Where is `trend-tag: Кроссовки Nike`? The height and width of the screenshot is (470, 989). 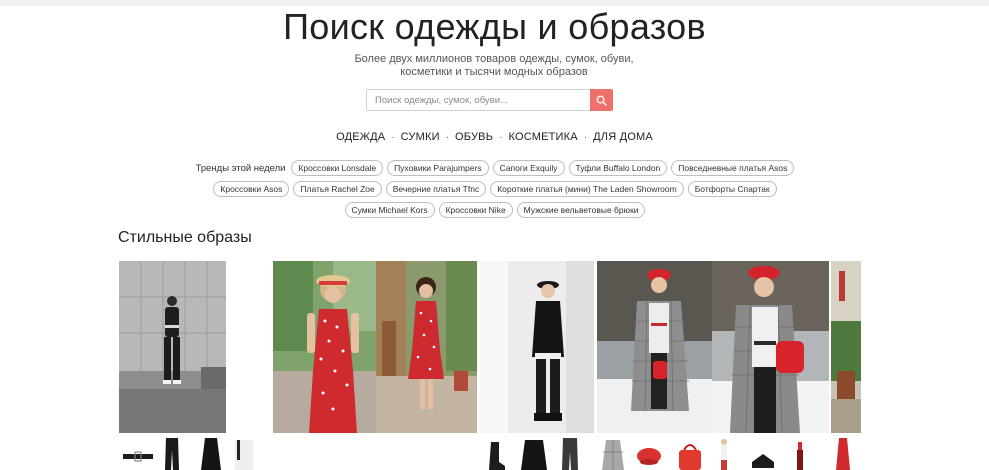
trend-tag: Кроссовки Nike is located at coordinates (475, 210).